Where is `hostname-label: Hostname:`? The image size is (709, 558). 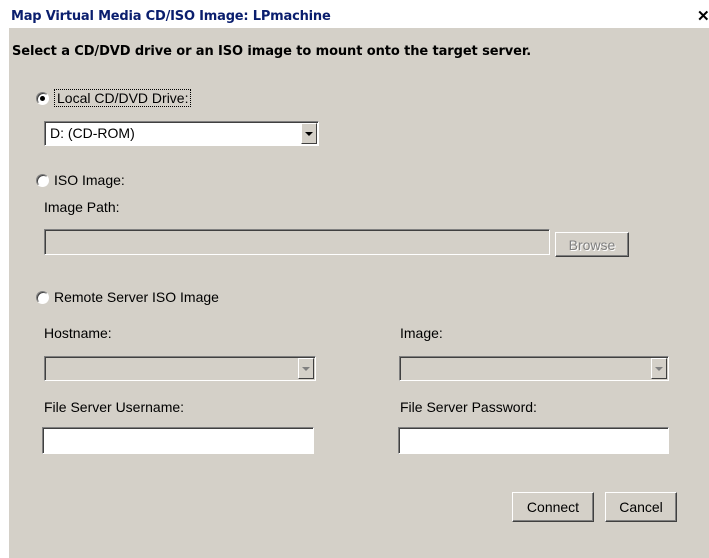 hostname-label: Hostname: is located at coordinates (78, 333).